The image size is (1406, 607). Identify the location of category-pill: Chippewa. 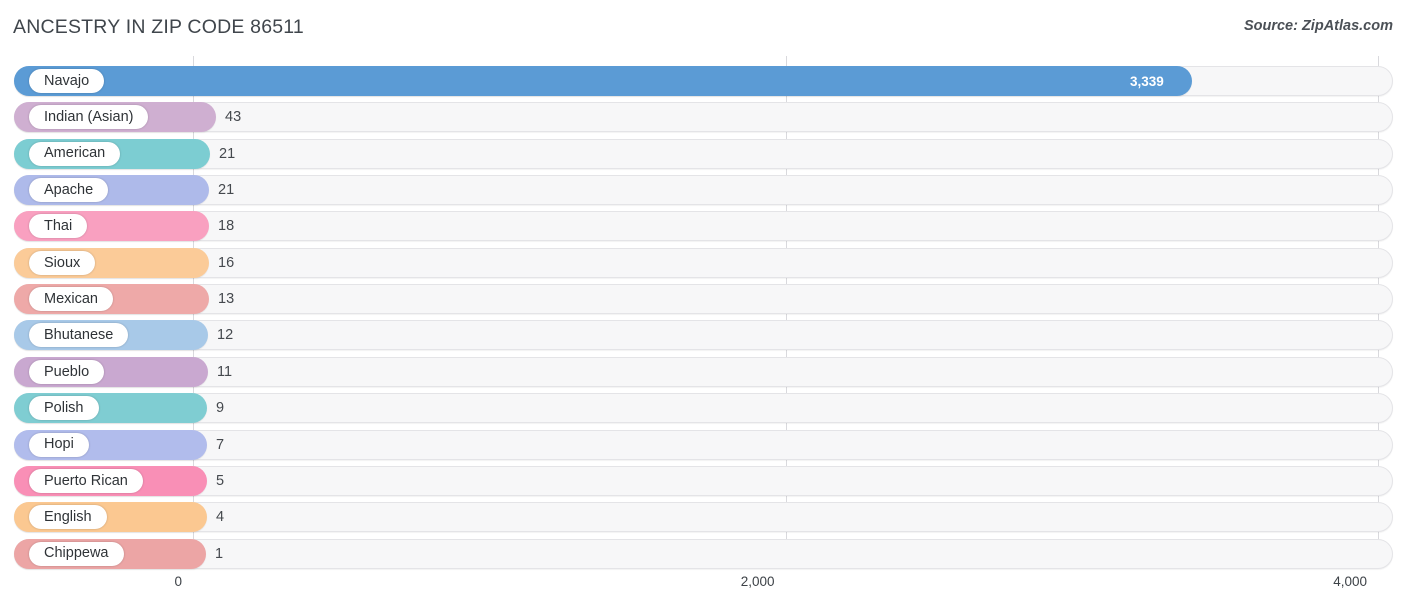
(76, 553).